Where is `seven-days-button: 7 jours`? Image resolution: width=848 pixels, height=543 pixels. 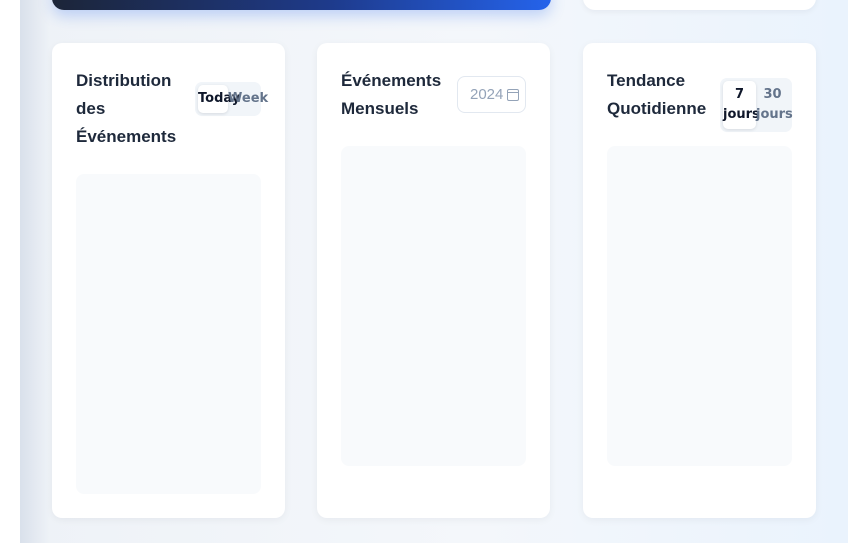 seven-days-button: 7 jours is located at coordinates (741, 105).